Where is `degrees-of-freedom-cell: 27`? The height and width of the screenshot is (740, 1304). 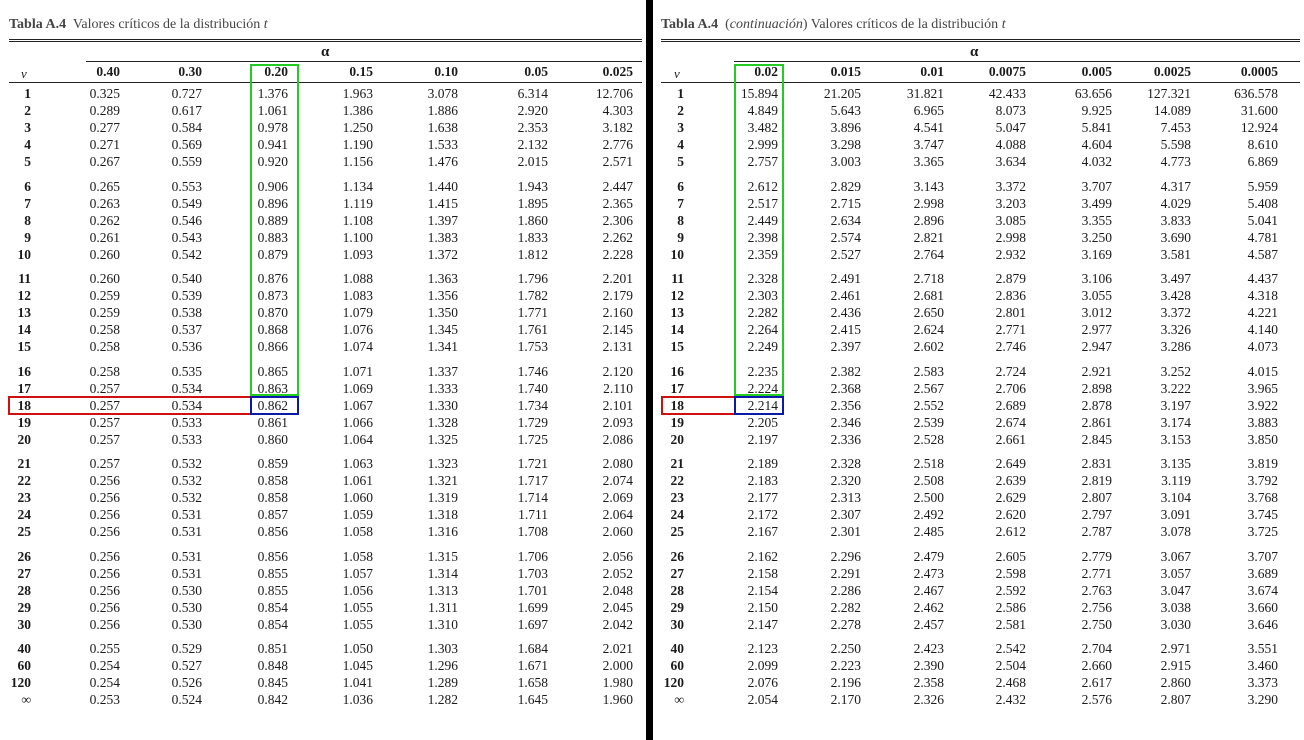
degrees-of-freedom-cell: 27 is located at coordinates (677, 573).